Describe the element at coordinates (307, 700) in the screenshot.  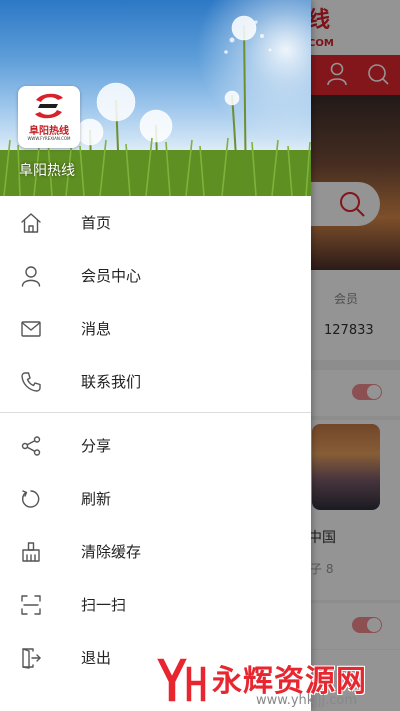
I see `watermark-url: www.yhkjjj.com` at that location.